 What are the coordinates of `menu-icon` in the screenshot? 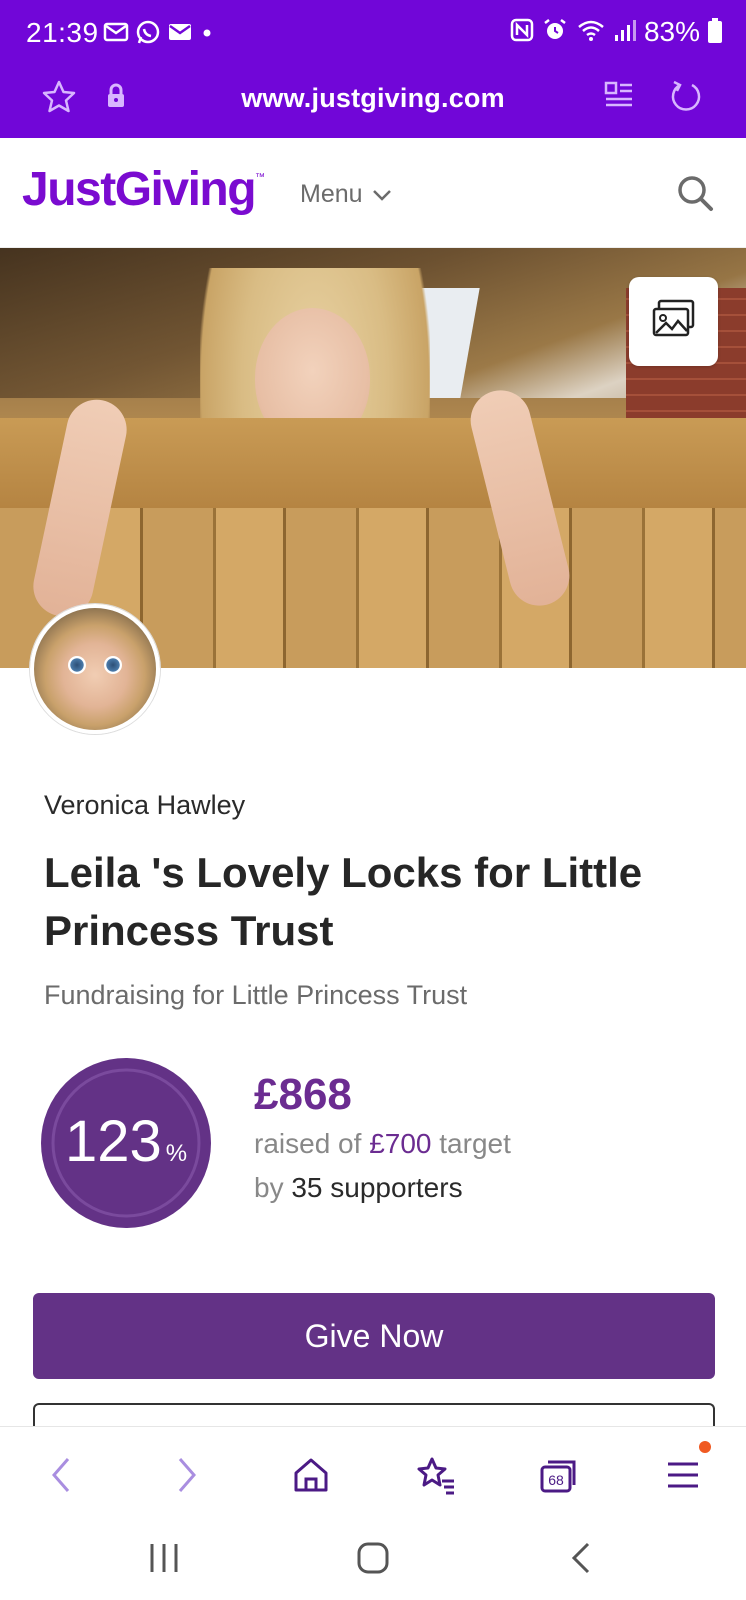 It's located at (683, 1475).